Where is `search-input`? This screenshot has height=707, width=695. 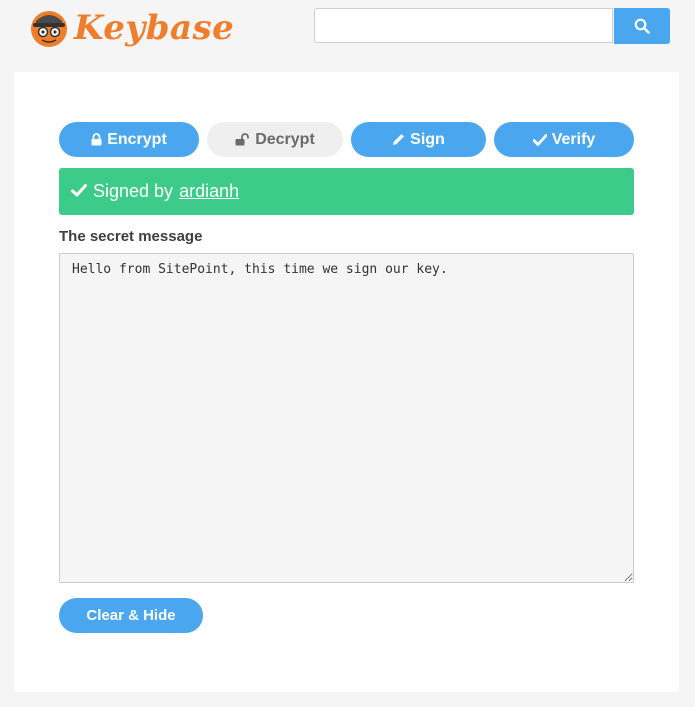 search-input is located at coordinates (463, 25).